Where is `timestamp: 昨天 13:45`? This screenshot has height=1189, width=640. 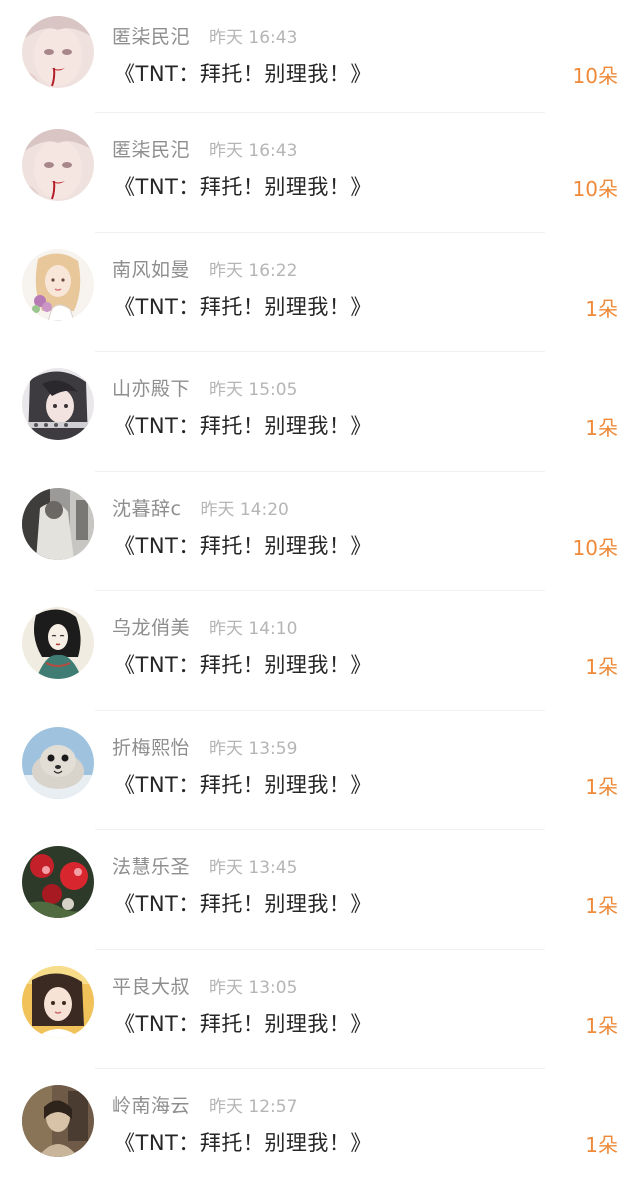
timestamp: 昨天 13:45 is located at coordinates (253, 868).